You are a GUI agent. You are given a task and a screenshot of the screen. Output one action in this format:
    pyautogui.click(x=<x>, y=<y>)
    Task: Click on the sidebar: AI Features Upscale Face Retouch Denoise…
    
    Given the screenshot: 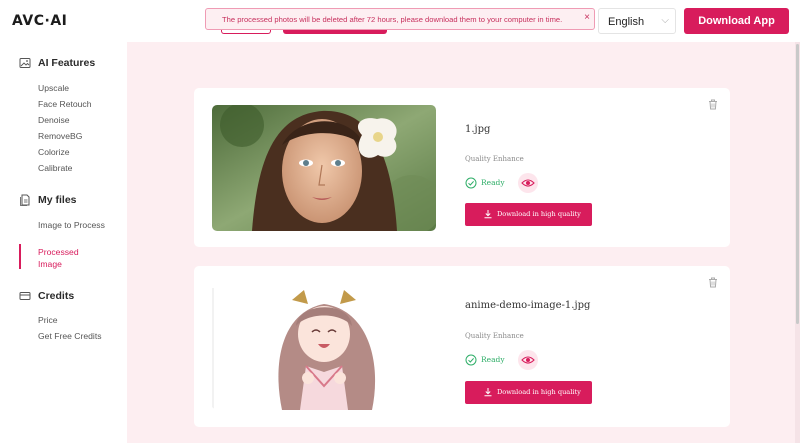 What is the action you would take?
    pyautogui.click(x=63, y=242)
    